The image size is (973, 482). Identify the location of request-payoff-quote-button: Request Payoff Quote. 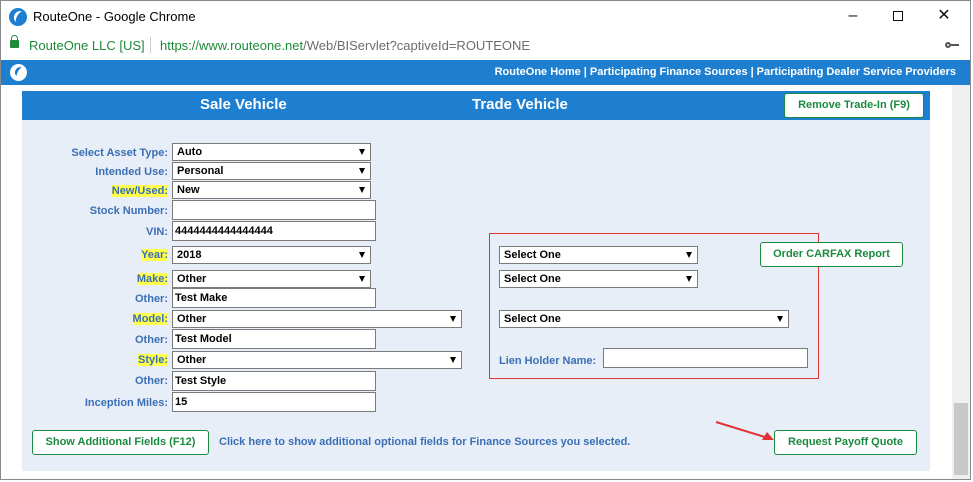
(845, 442).